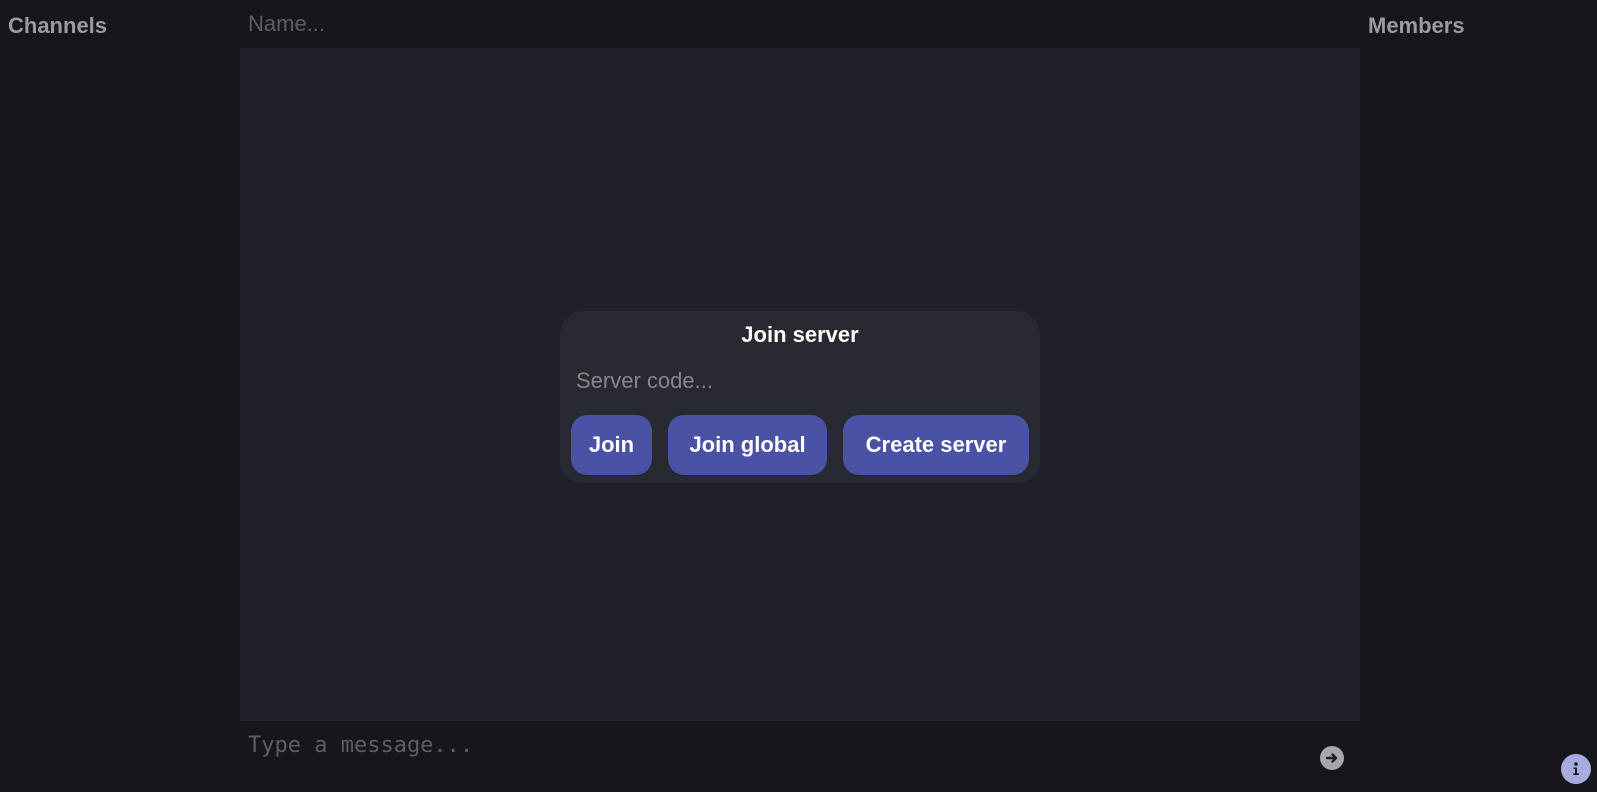 This screenshot has height=792, width=1597. Describe the element at coordinates (747, 445) in the screenshot. I see `join-global-button: Join global` at that location.